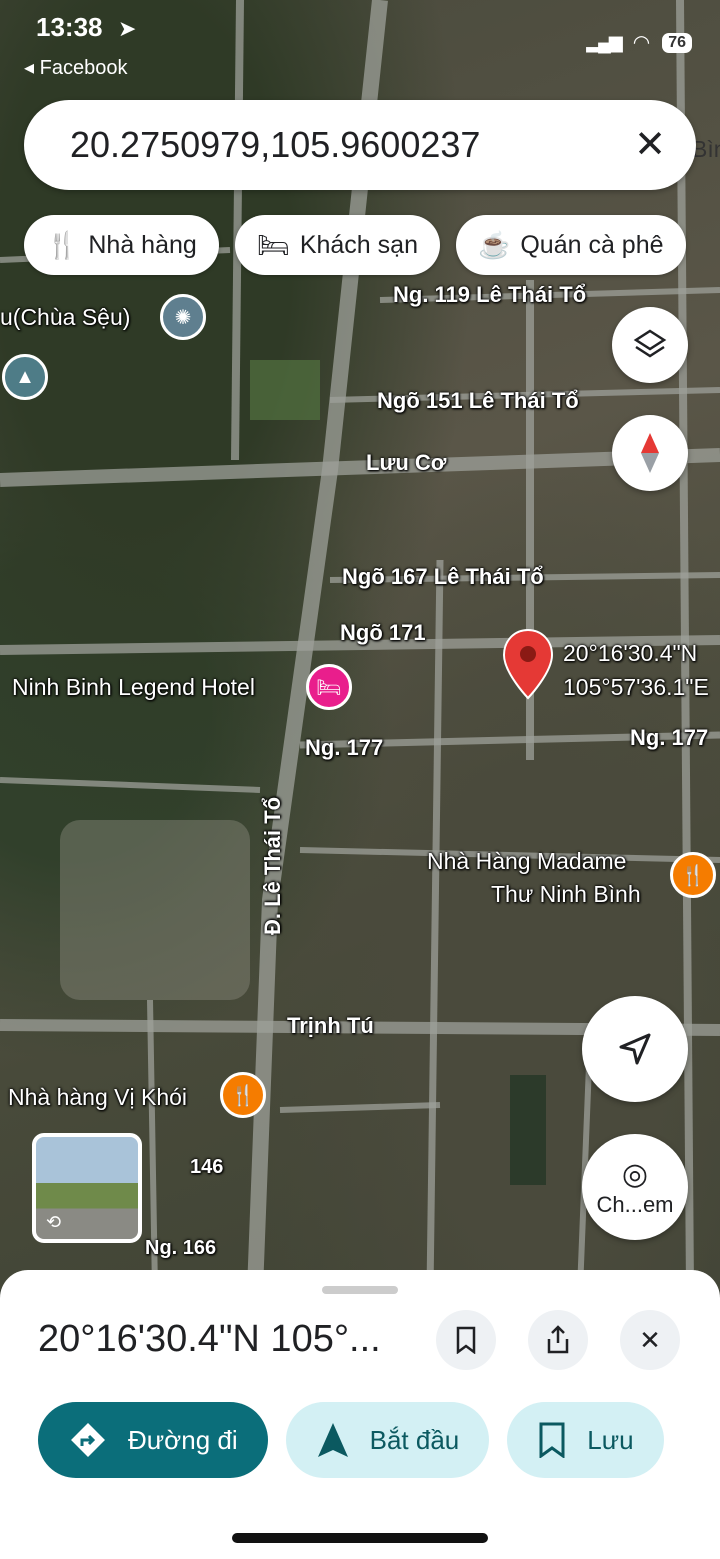 This screenshot has height=1559, width=720. What do you see at coordinates (414, 1439) in the screenshot?
I see `start-label: Bắt đầu` at bounding box center [414, 1439].